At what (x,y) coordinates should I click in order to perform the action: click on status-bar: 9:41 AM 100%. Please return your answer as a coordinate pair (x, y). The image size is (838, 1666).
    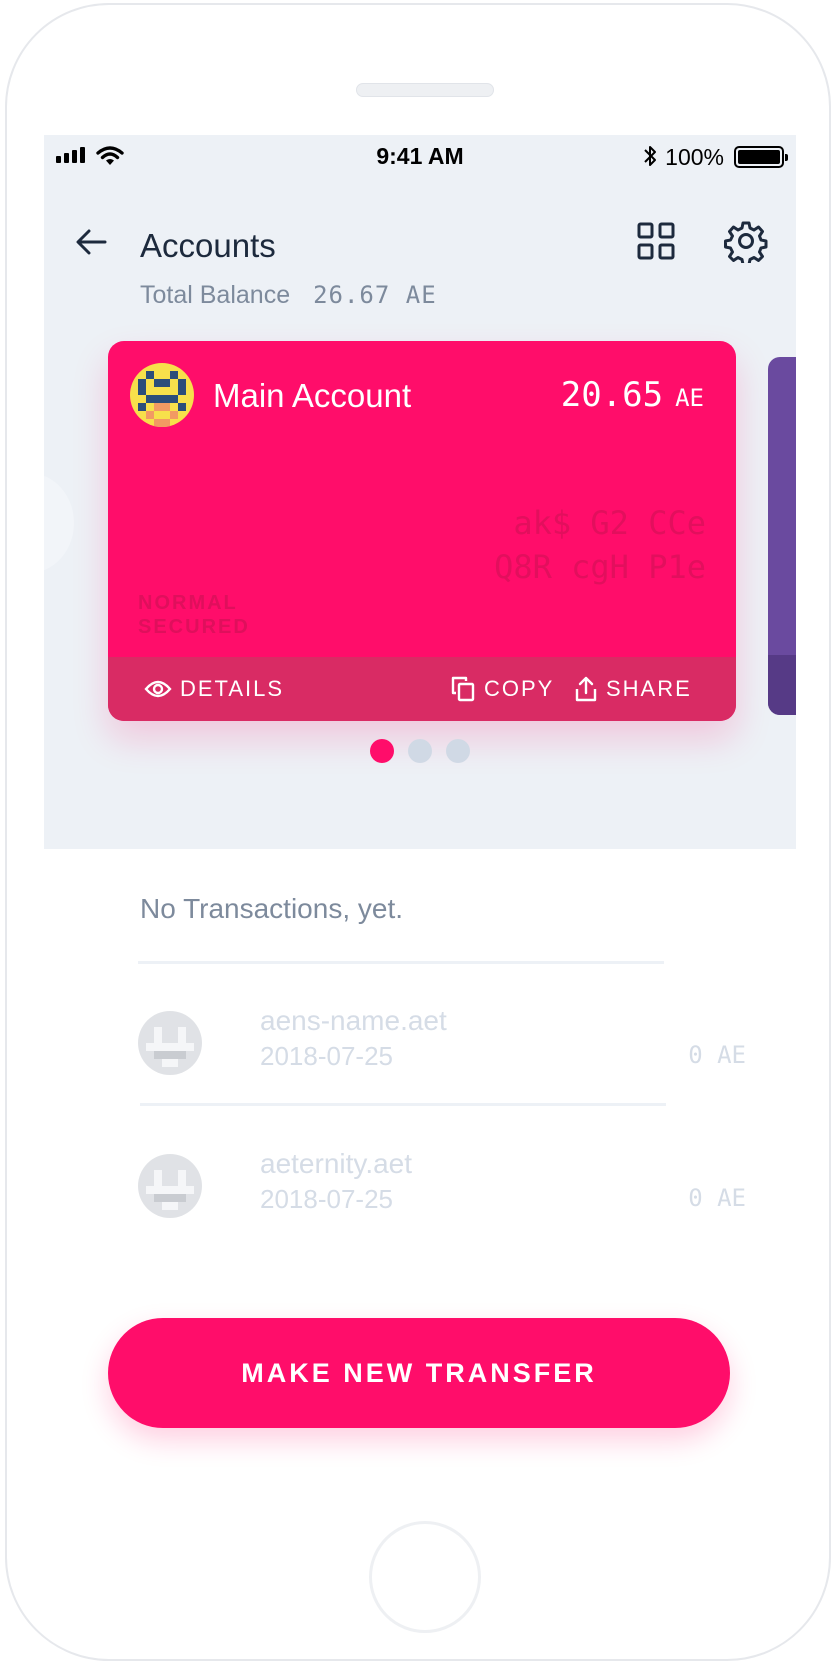
    Looking at the image, I should click on (420, 155).